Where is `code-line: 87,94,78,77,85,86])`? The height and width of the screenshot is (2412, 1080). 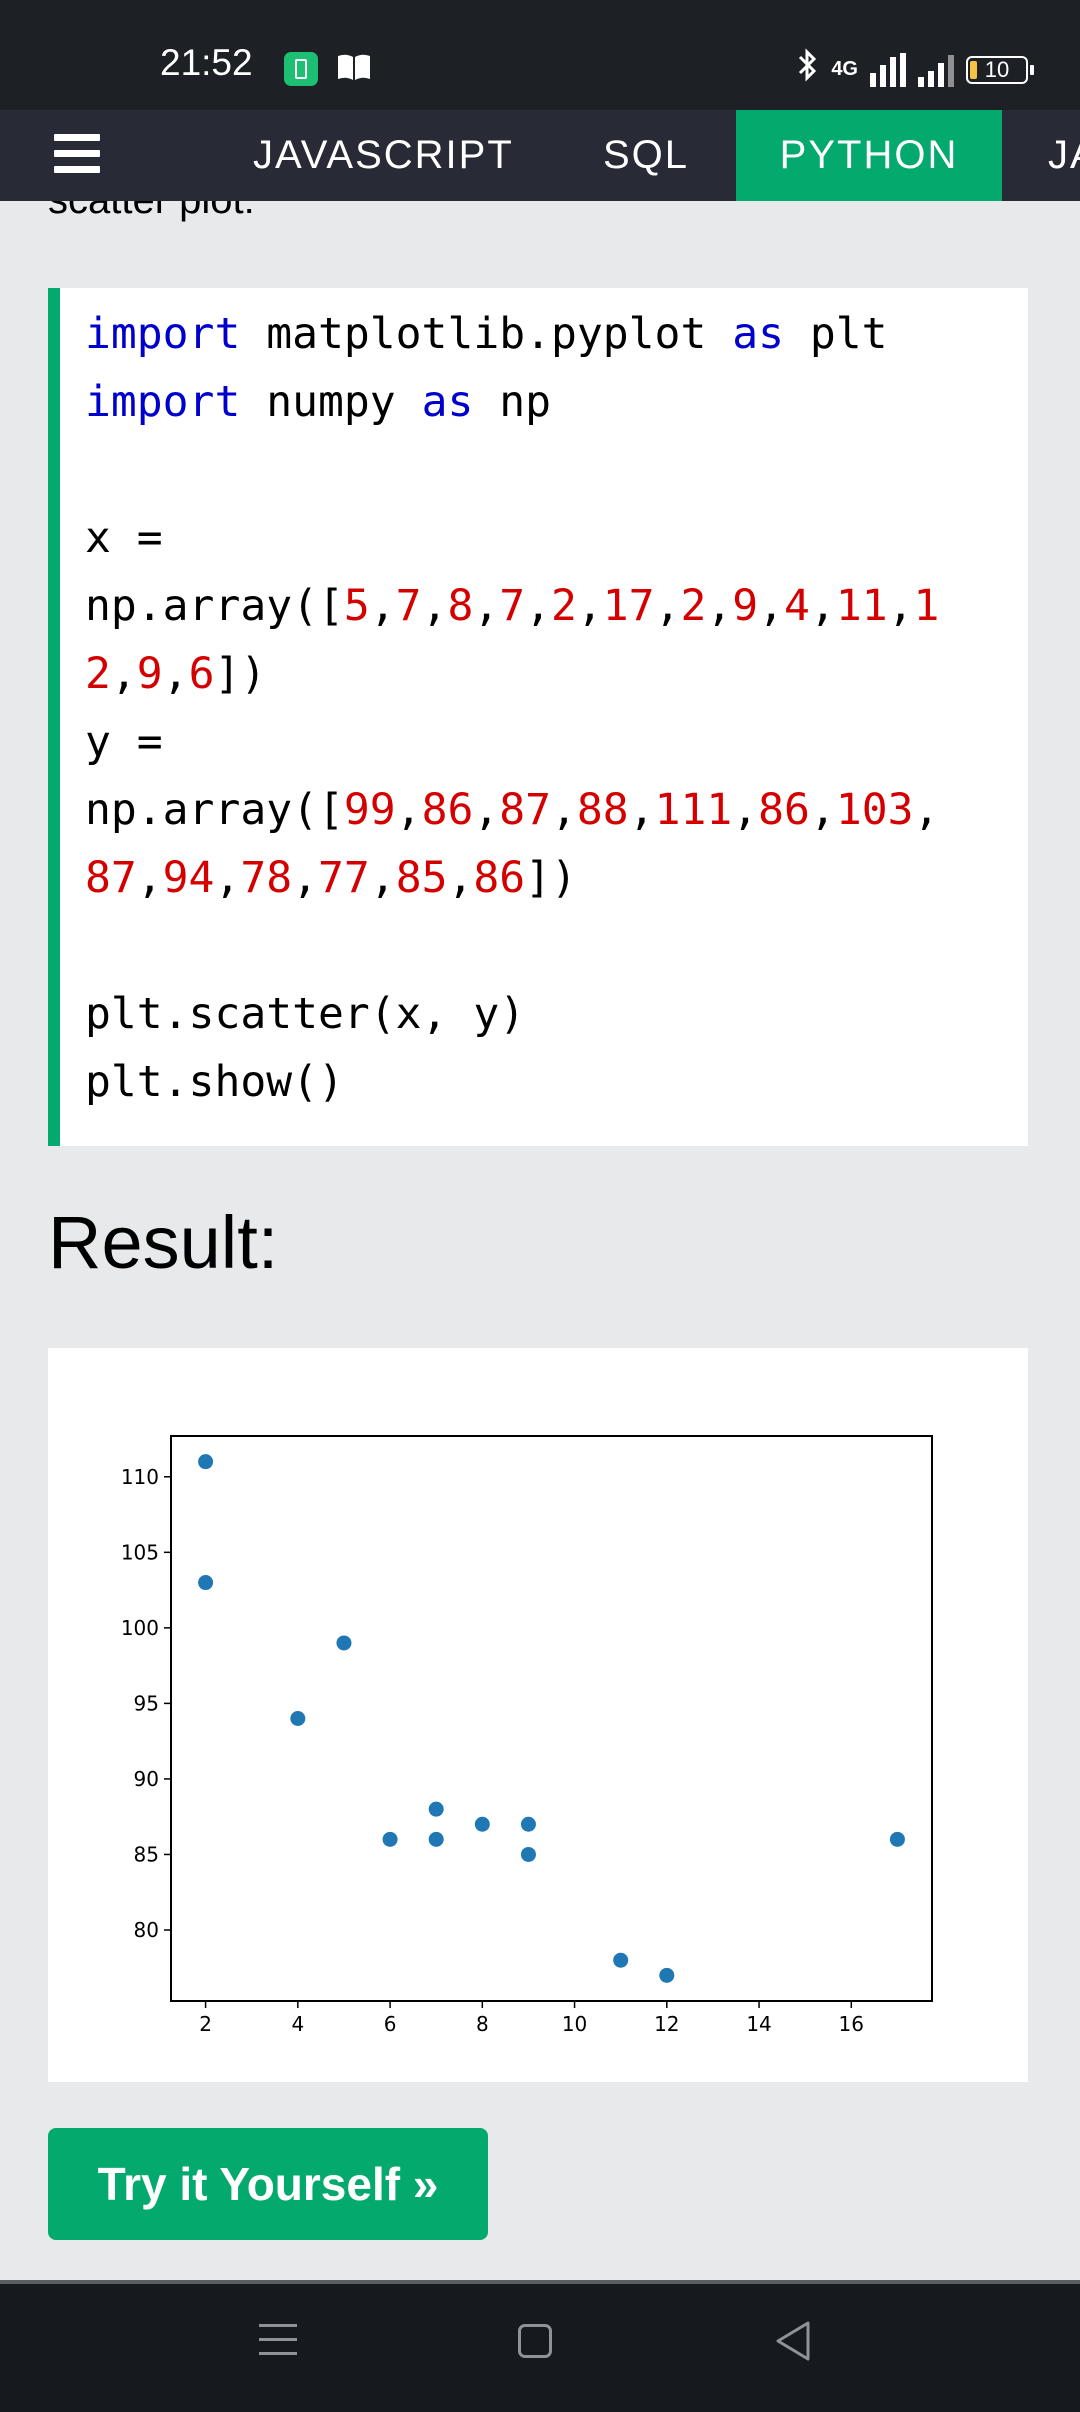 code-line: 87,94,78,77,85,86]) is located at coordinates (550, 878).